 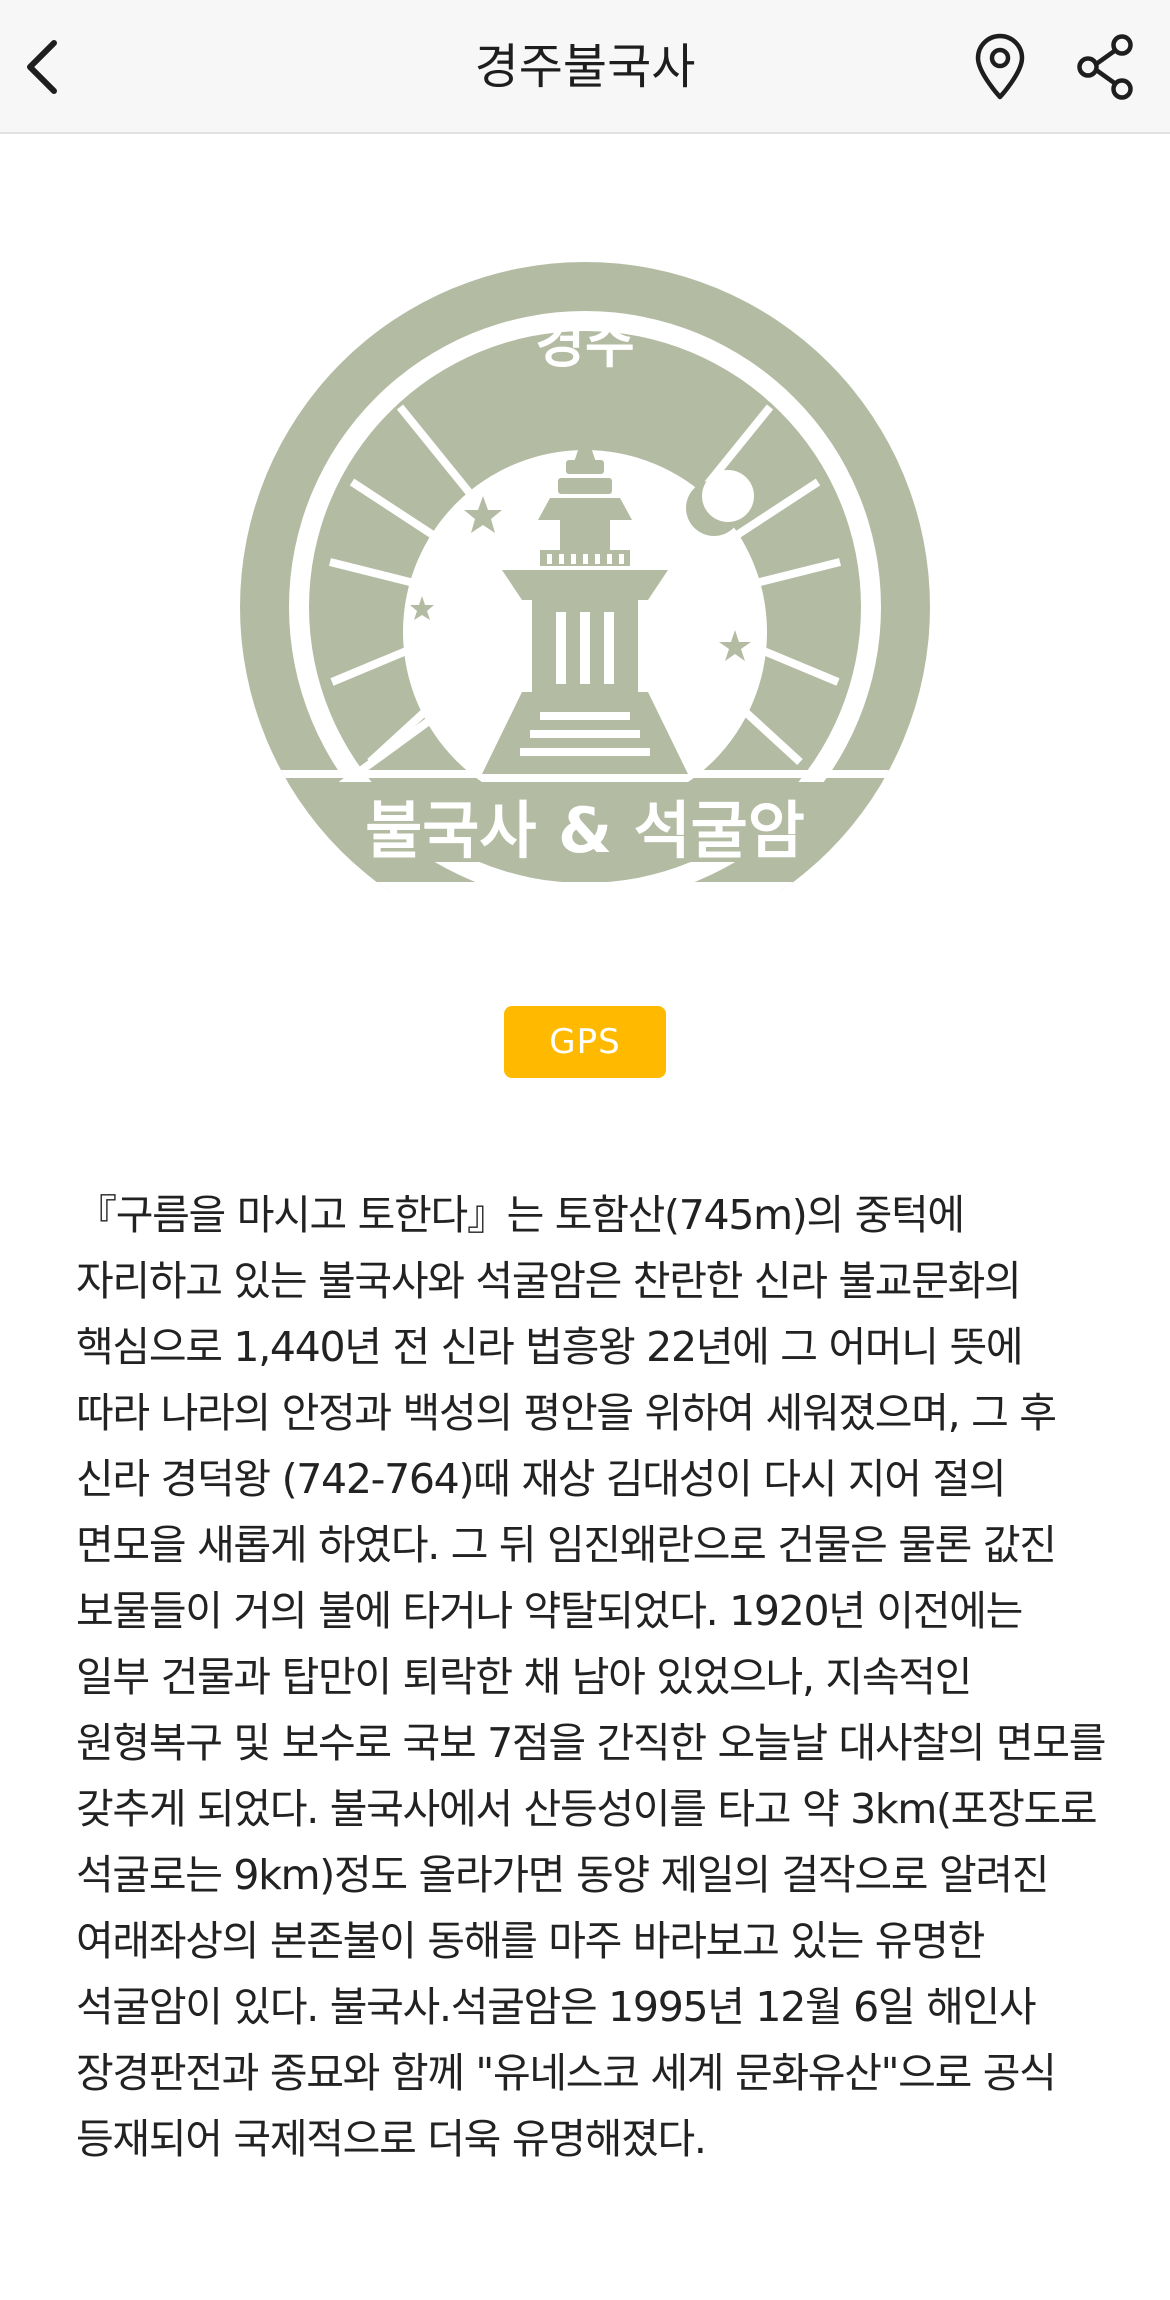 I want to click on share-icon, so click(x=1105, y=67).